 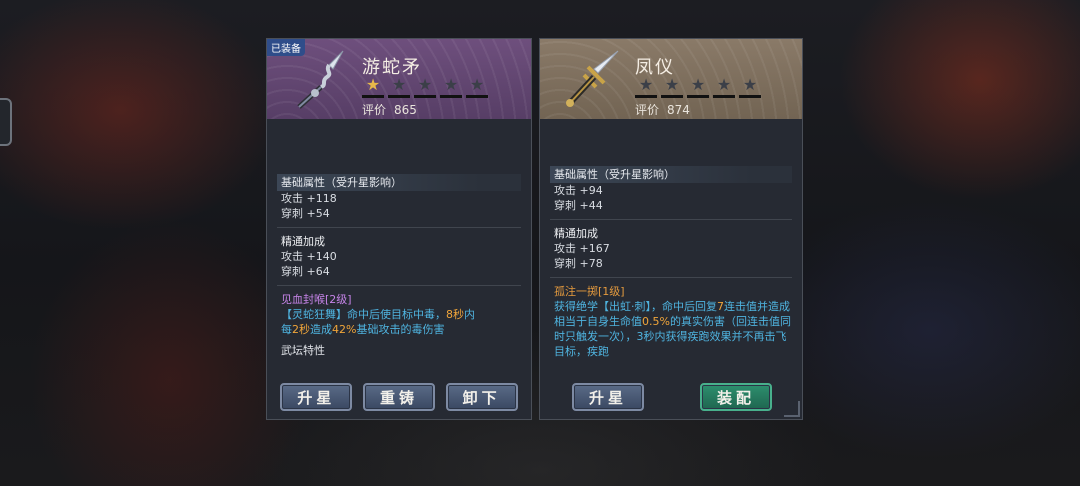 What do you see at coordinates (578, 190) in the screenshot?
I see `base-attack: 攻击 +94` at bounding box center [578, 190].